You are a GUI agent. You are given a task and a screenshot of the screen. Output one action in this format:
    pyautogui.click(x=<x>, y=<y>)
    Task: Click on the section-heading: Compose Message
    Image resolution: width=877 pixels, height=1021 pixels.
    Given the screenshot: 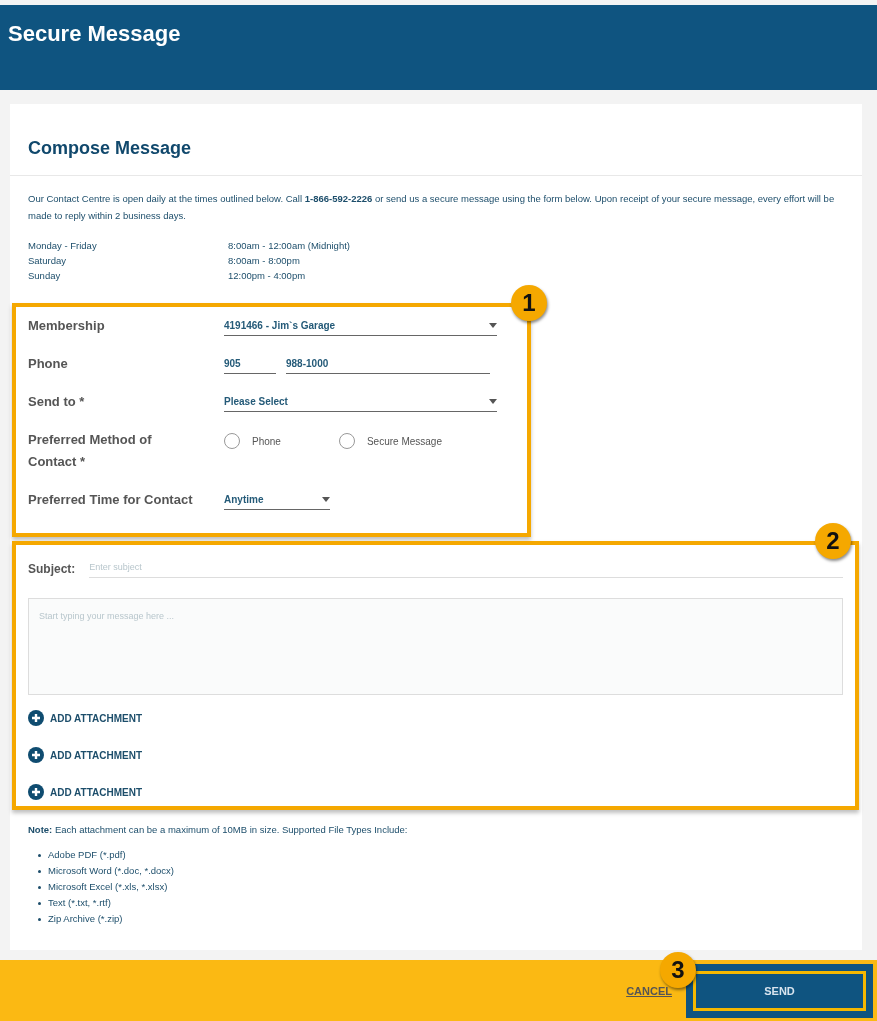 What is the action you would take?
    pyautogui.click(x=436, y=140)
    